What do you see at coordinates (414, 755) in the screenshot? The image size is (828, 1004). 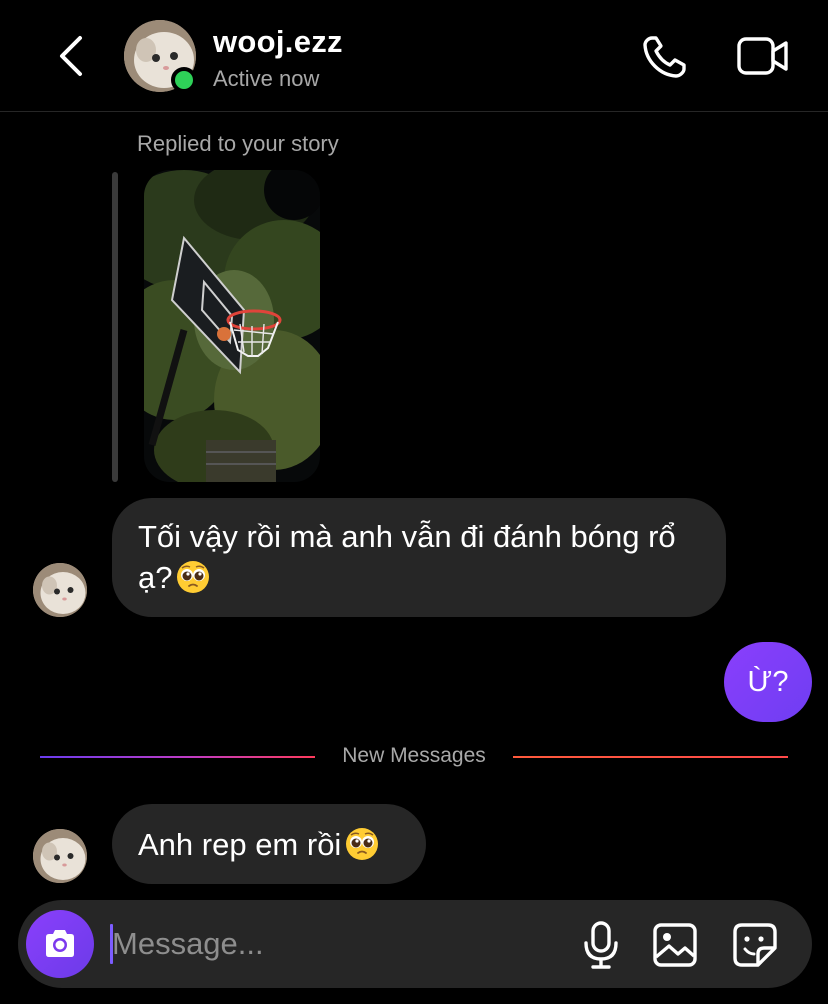 I see `new-messages-label: New Messages` at bounding box center [414, 755].